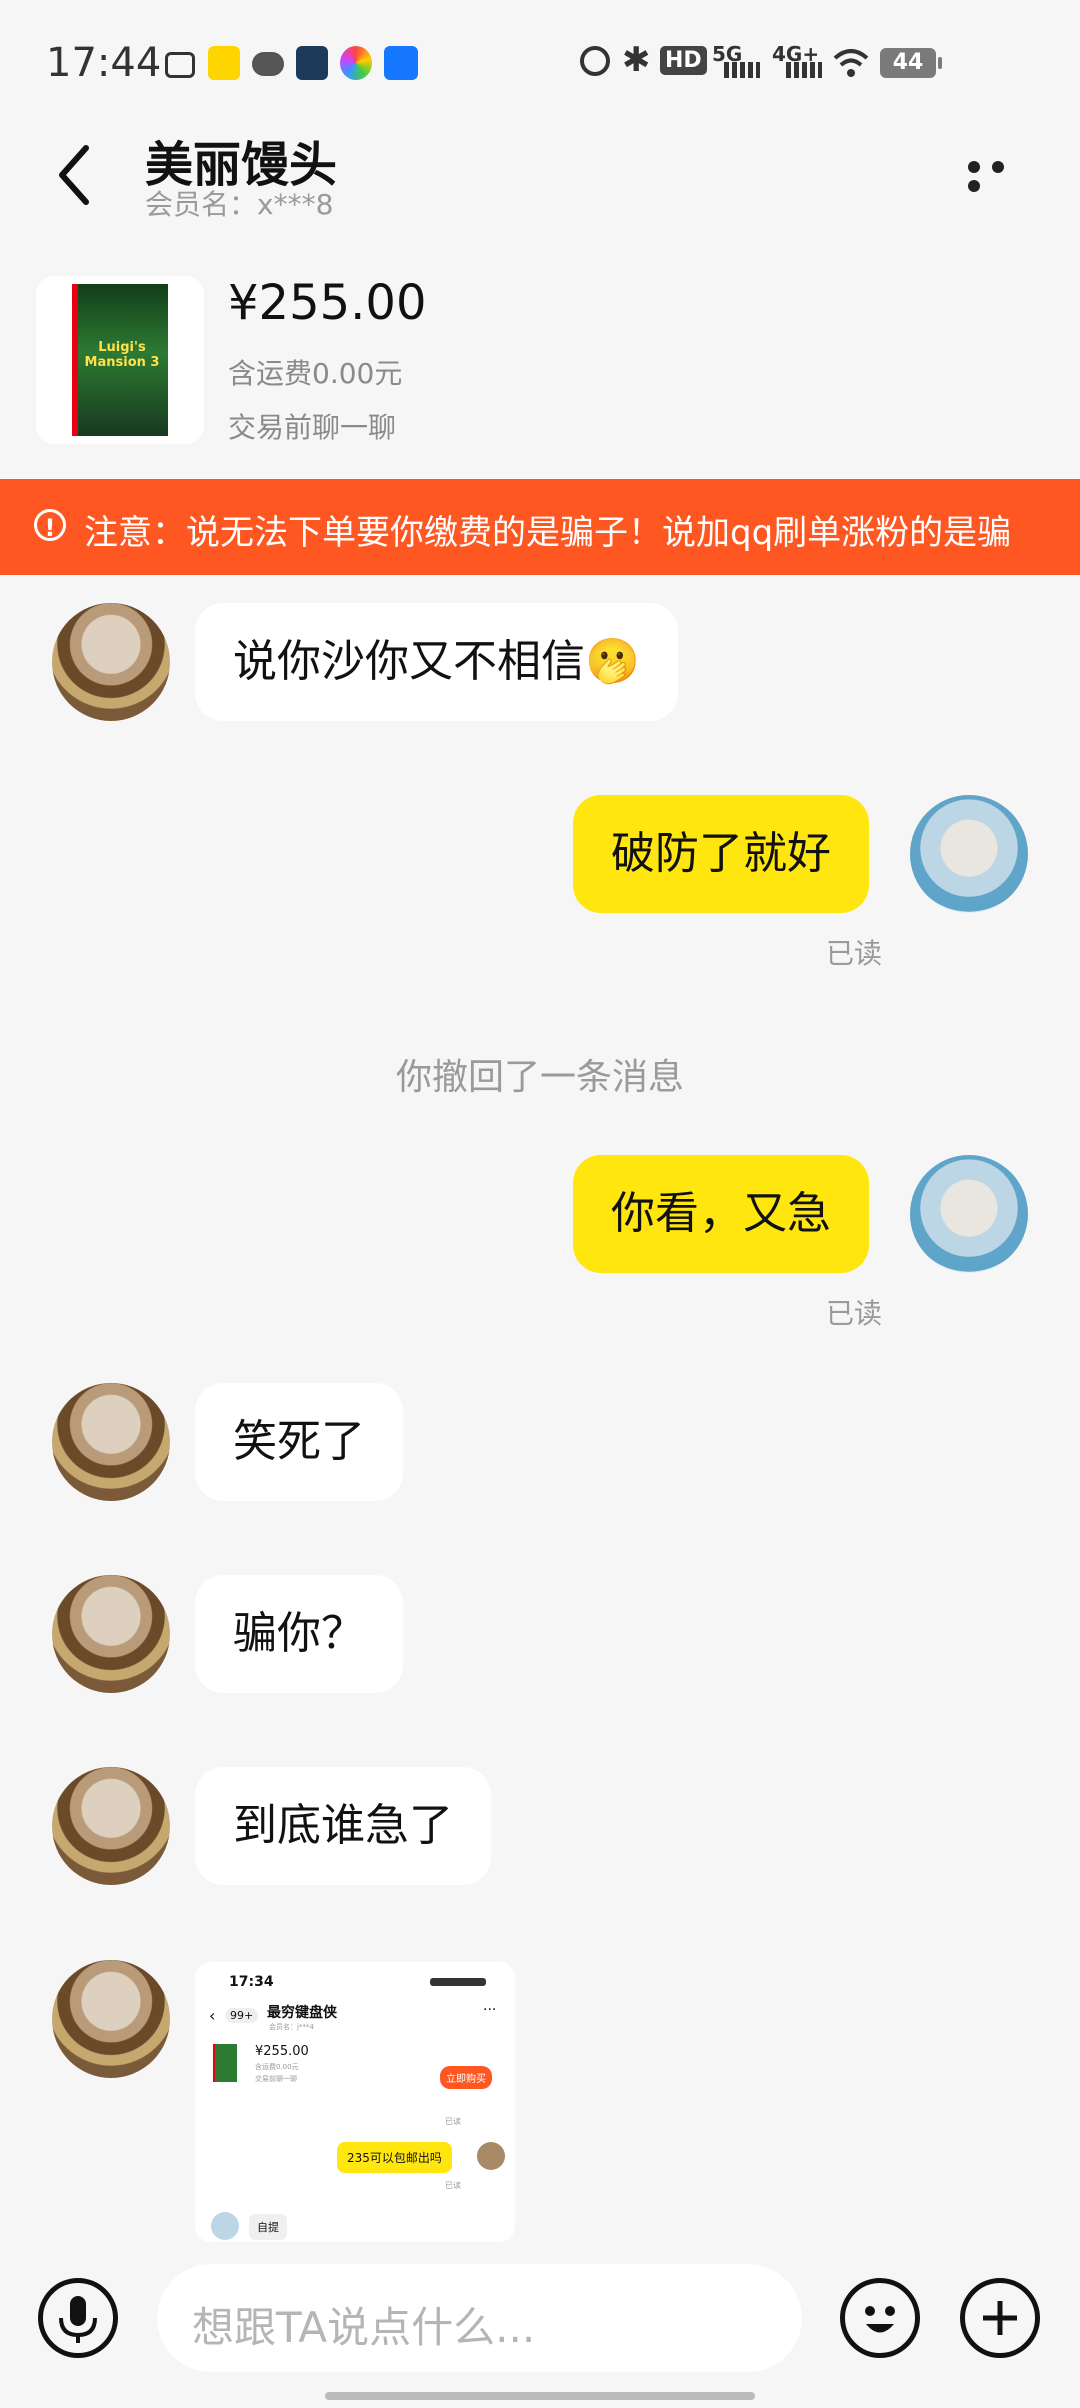  Describe the element at coordinates (104, 63) in the screenshot. I see `status-time: 17:44` at that location.